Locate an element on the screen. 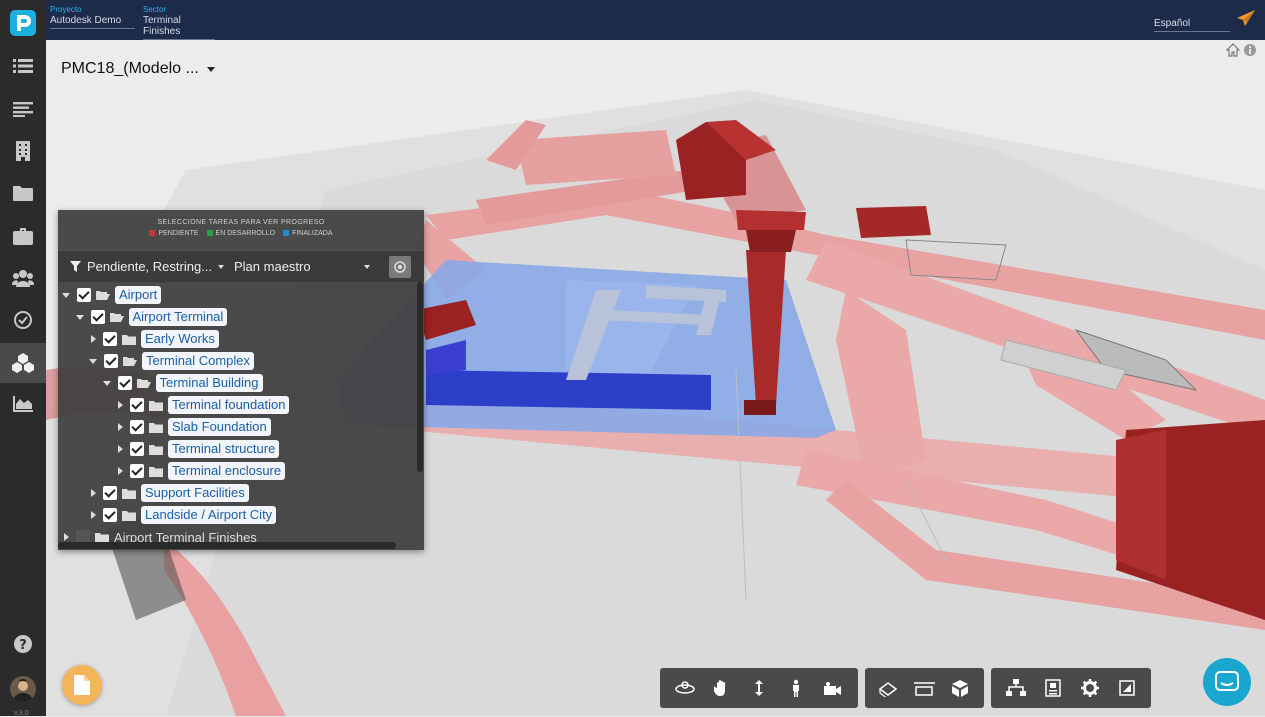 This screenshot has height=717, width=1265. tree-node: Airport is located at coordinates (112, 295).